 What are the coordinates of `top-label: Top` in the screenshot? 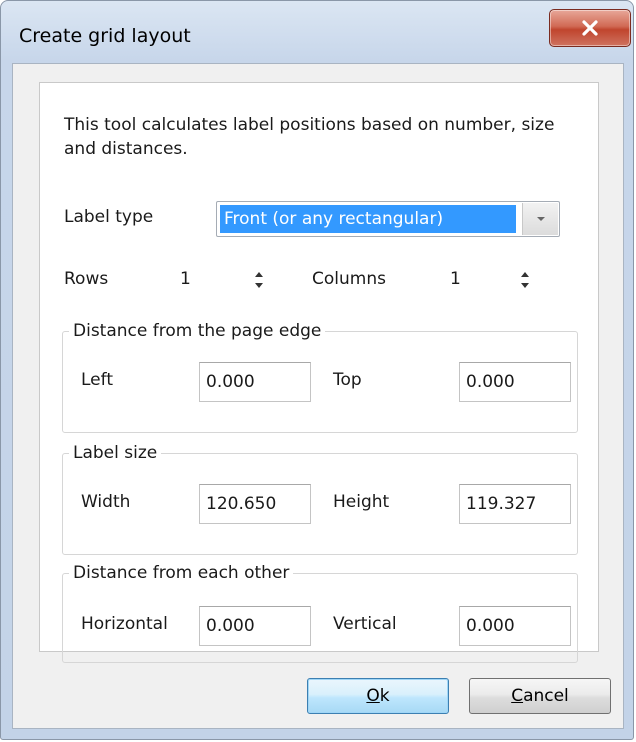 It's located at (347, 380).